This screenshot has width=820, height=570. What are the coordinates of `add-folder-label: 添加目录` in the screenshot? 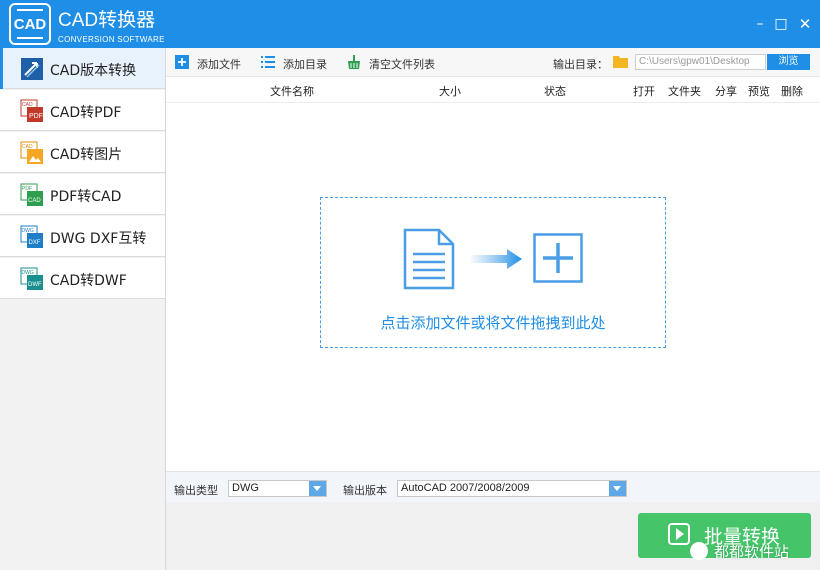 It's located at (305, 64).